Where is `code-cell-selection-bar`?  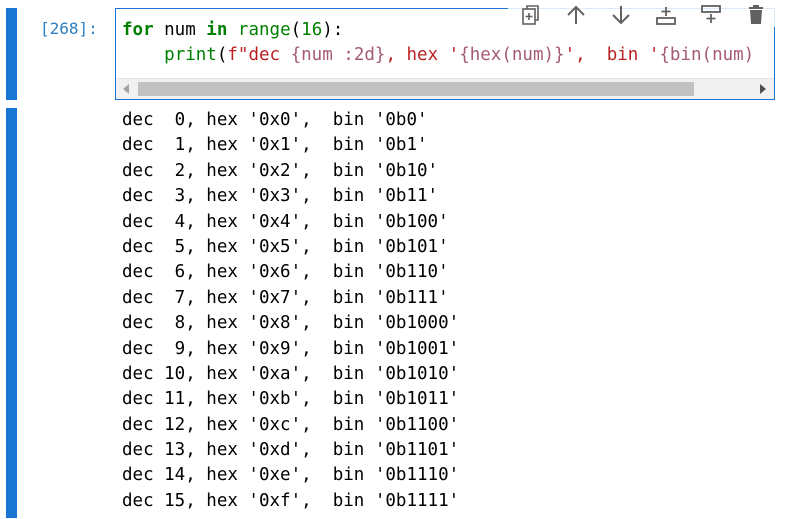 code-cell-selection-bar is located at coordinates (11, 54).